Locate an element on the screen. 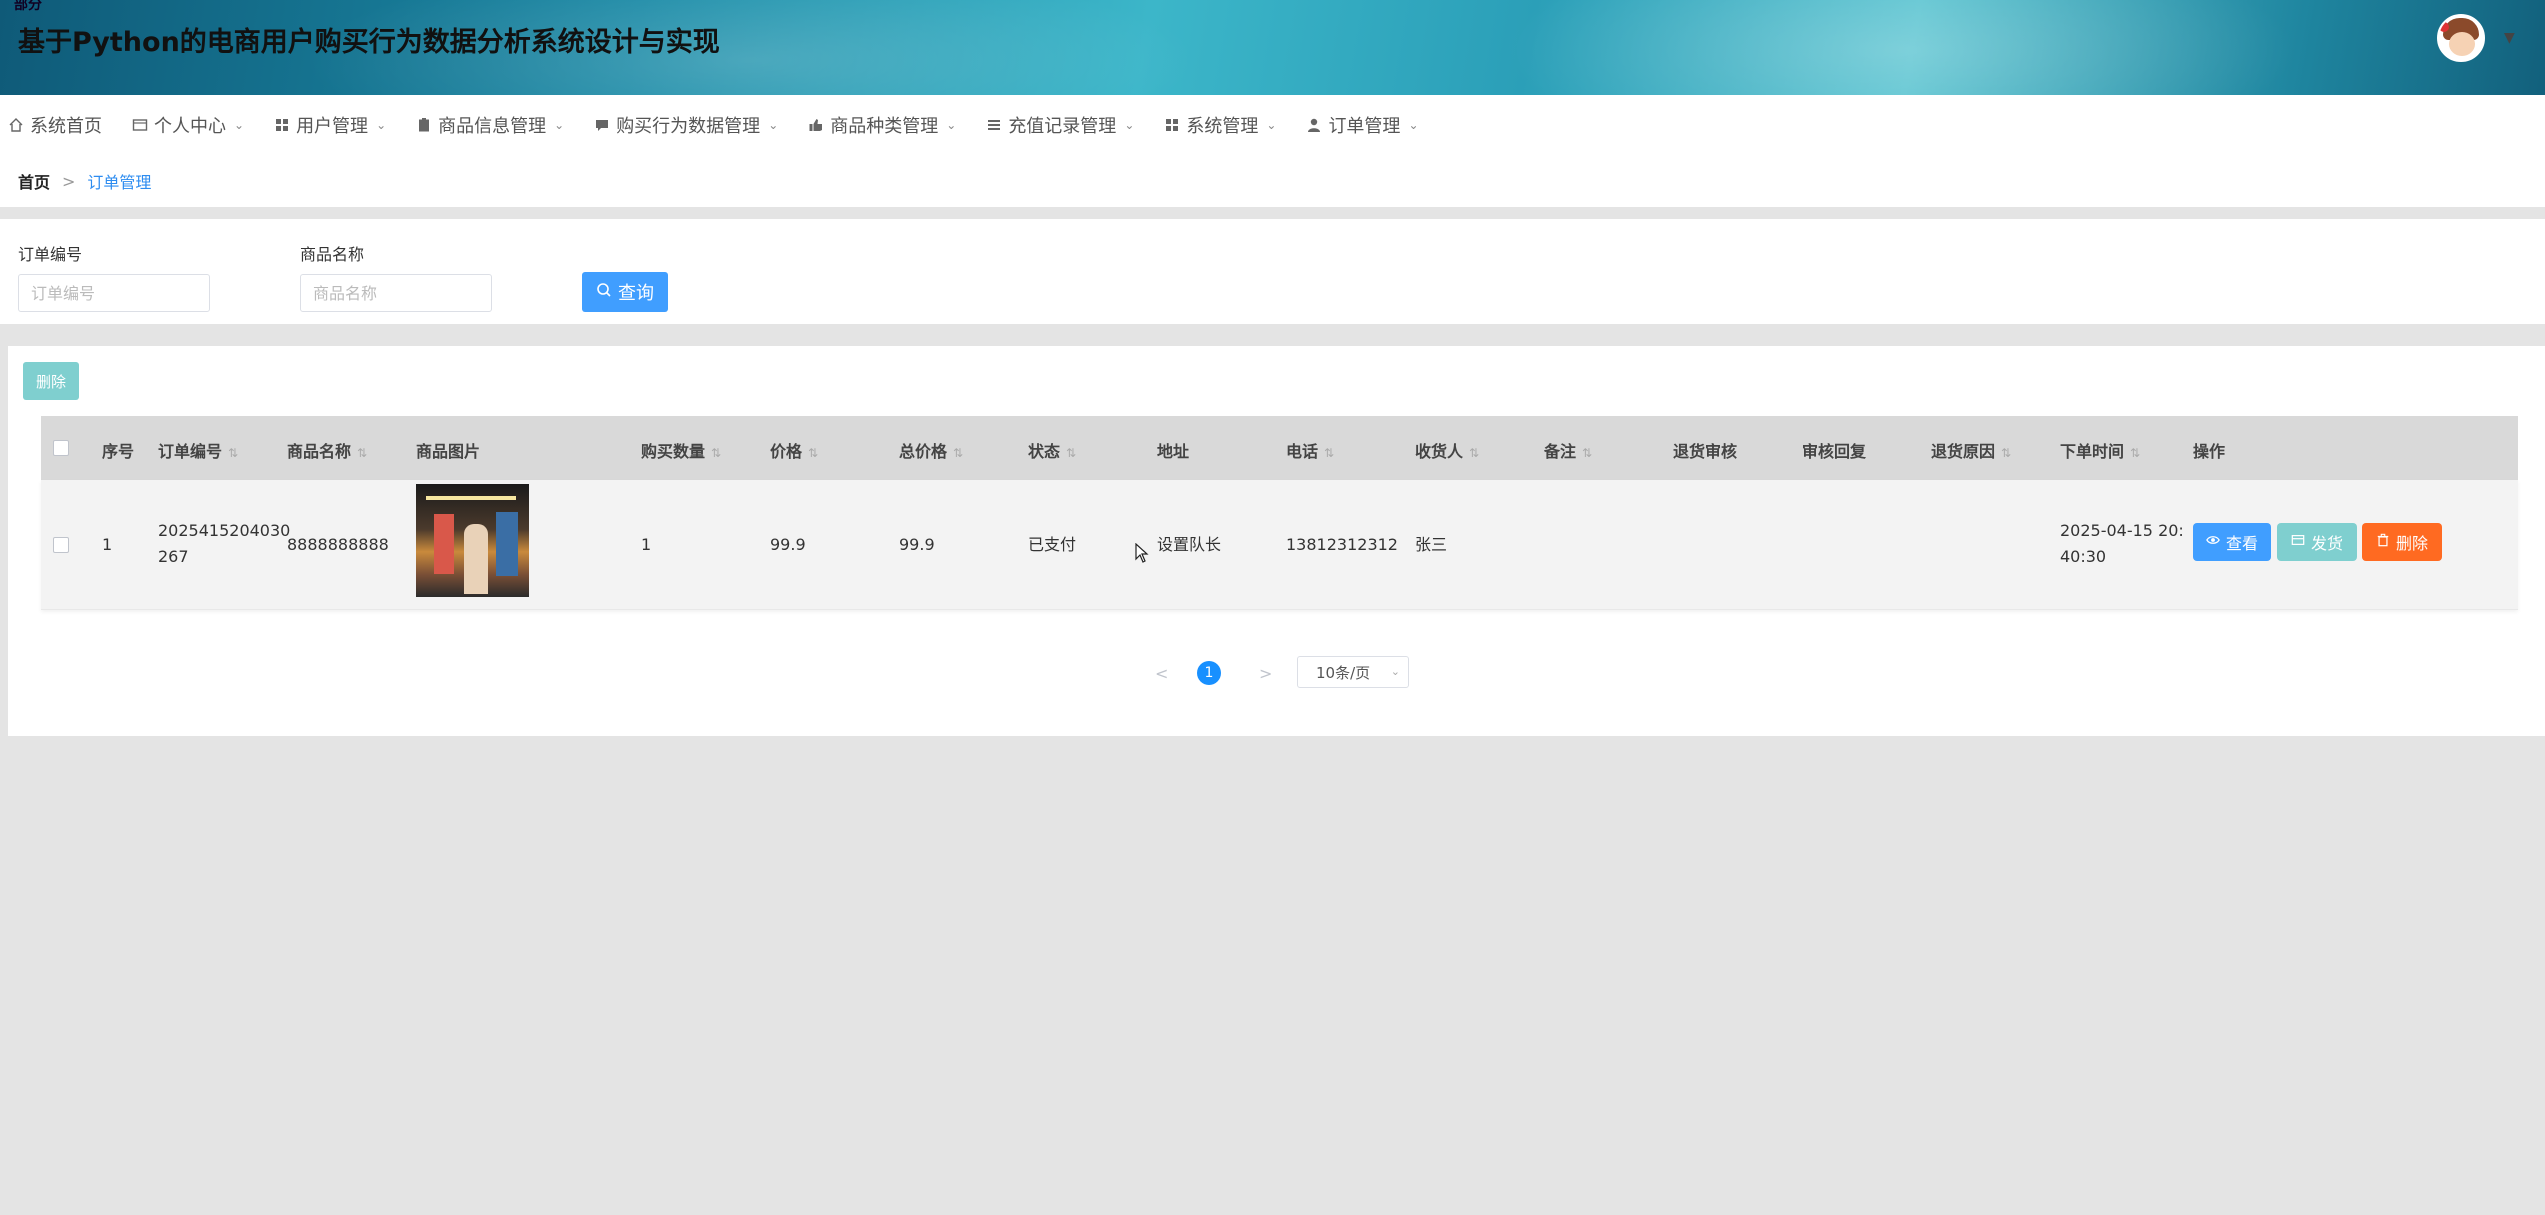 The image size is (2545, 1215). product-name-input is located at coordinates (396, 293).